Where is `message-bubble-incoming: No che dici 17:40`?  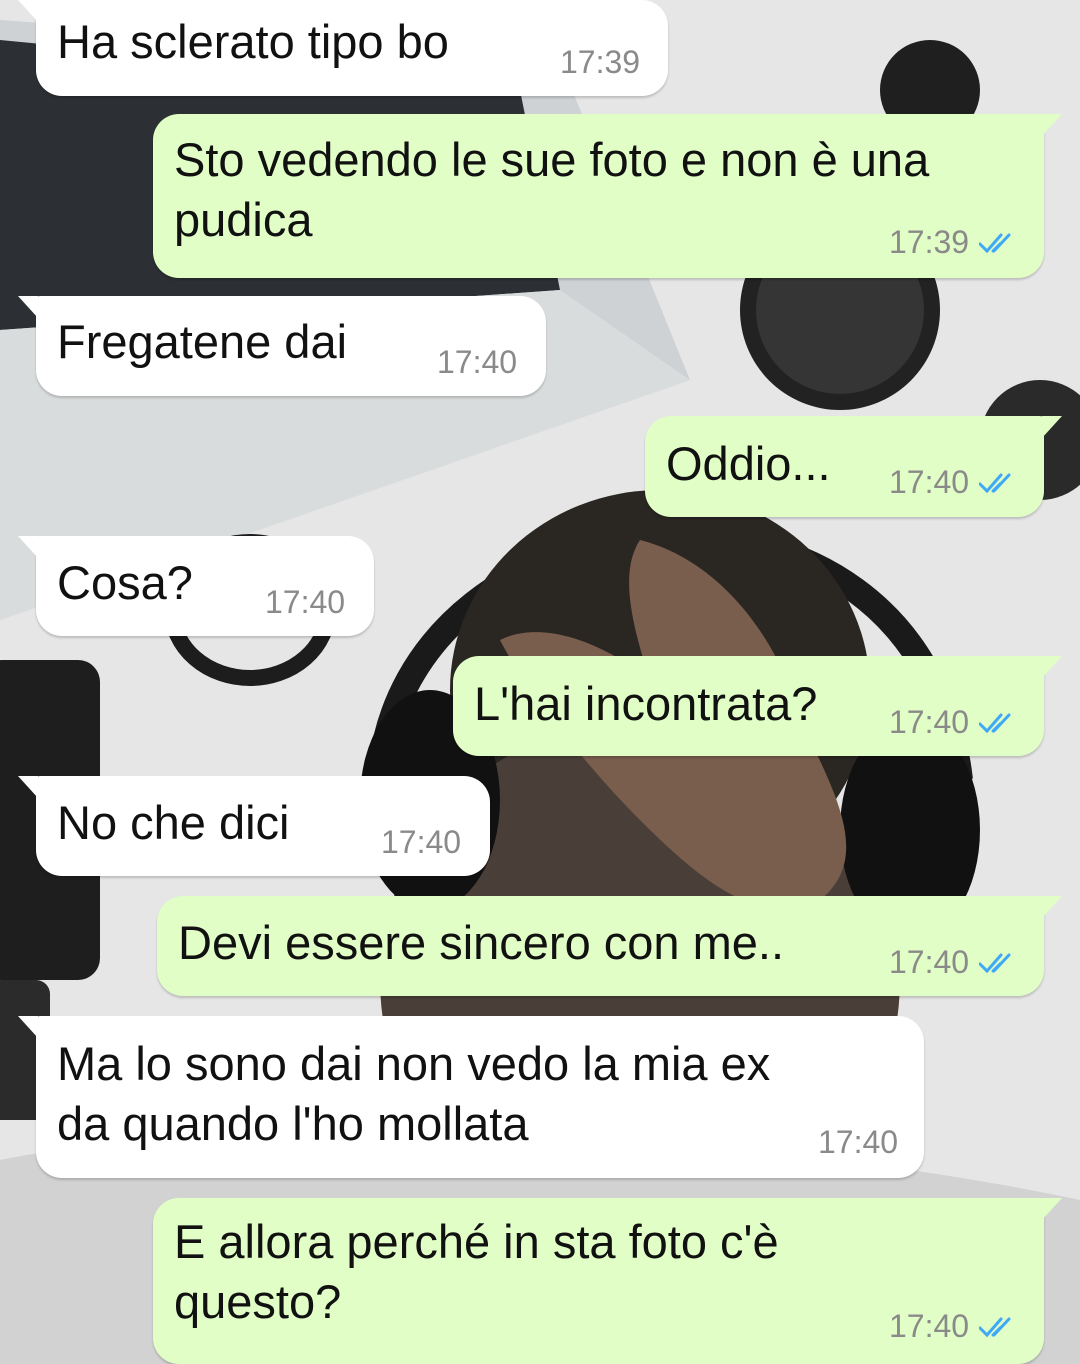
message-bubble-incoming: No che dici 17:40 is located at coordinates (254, 826).